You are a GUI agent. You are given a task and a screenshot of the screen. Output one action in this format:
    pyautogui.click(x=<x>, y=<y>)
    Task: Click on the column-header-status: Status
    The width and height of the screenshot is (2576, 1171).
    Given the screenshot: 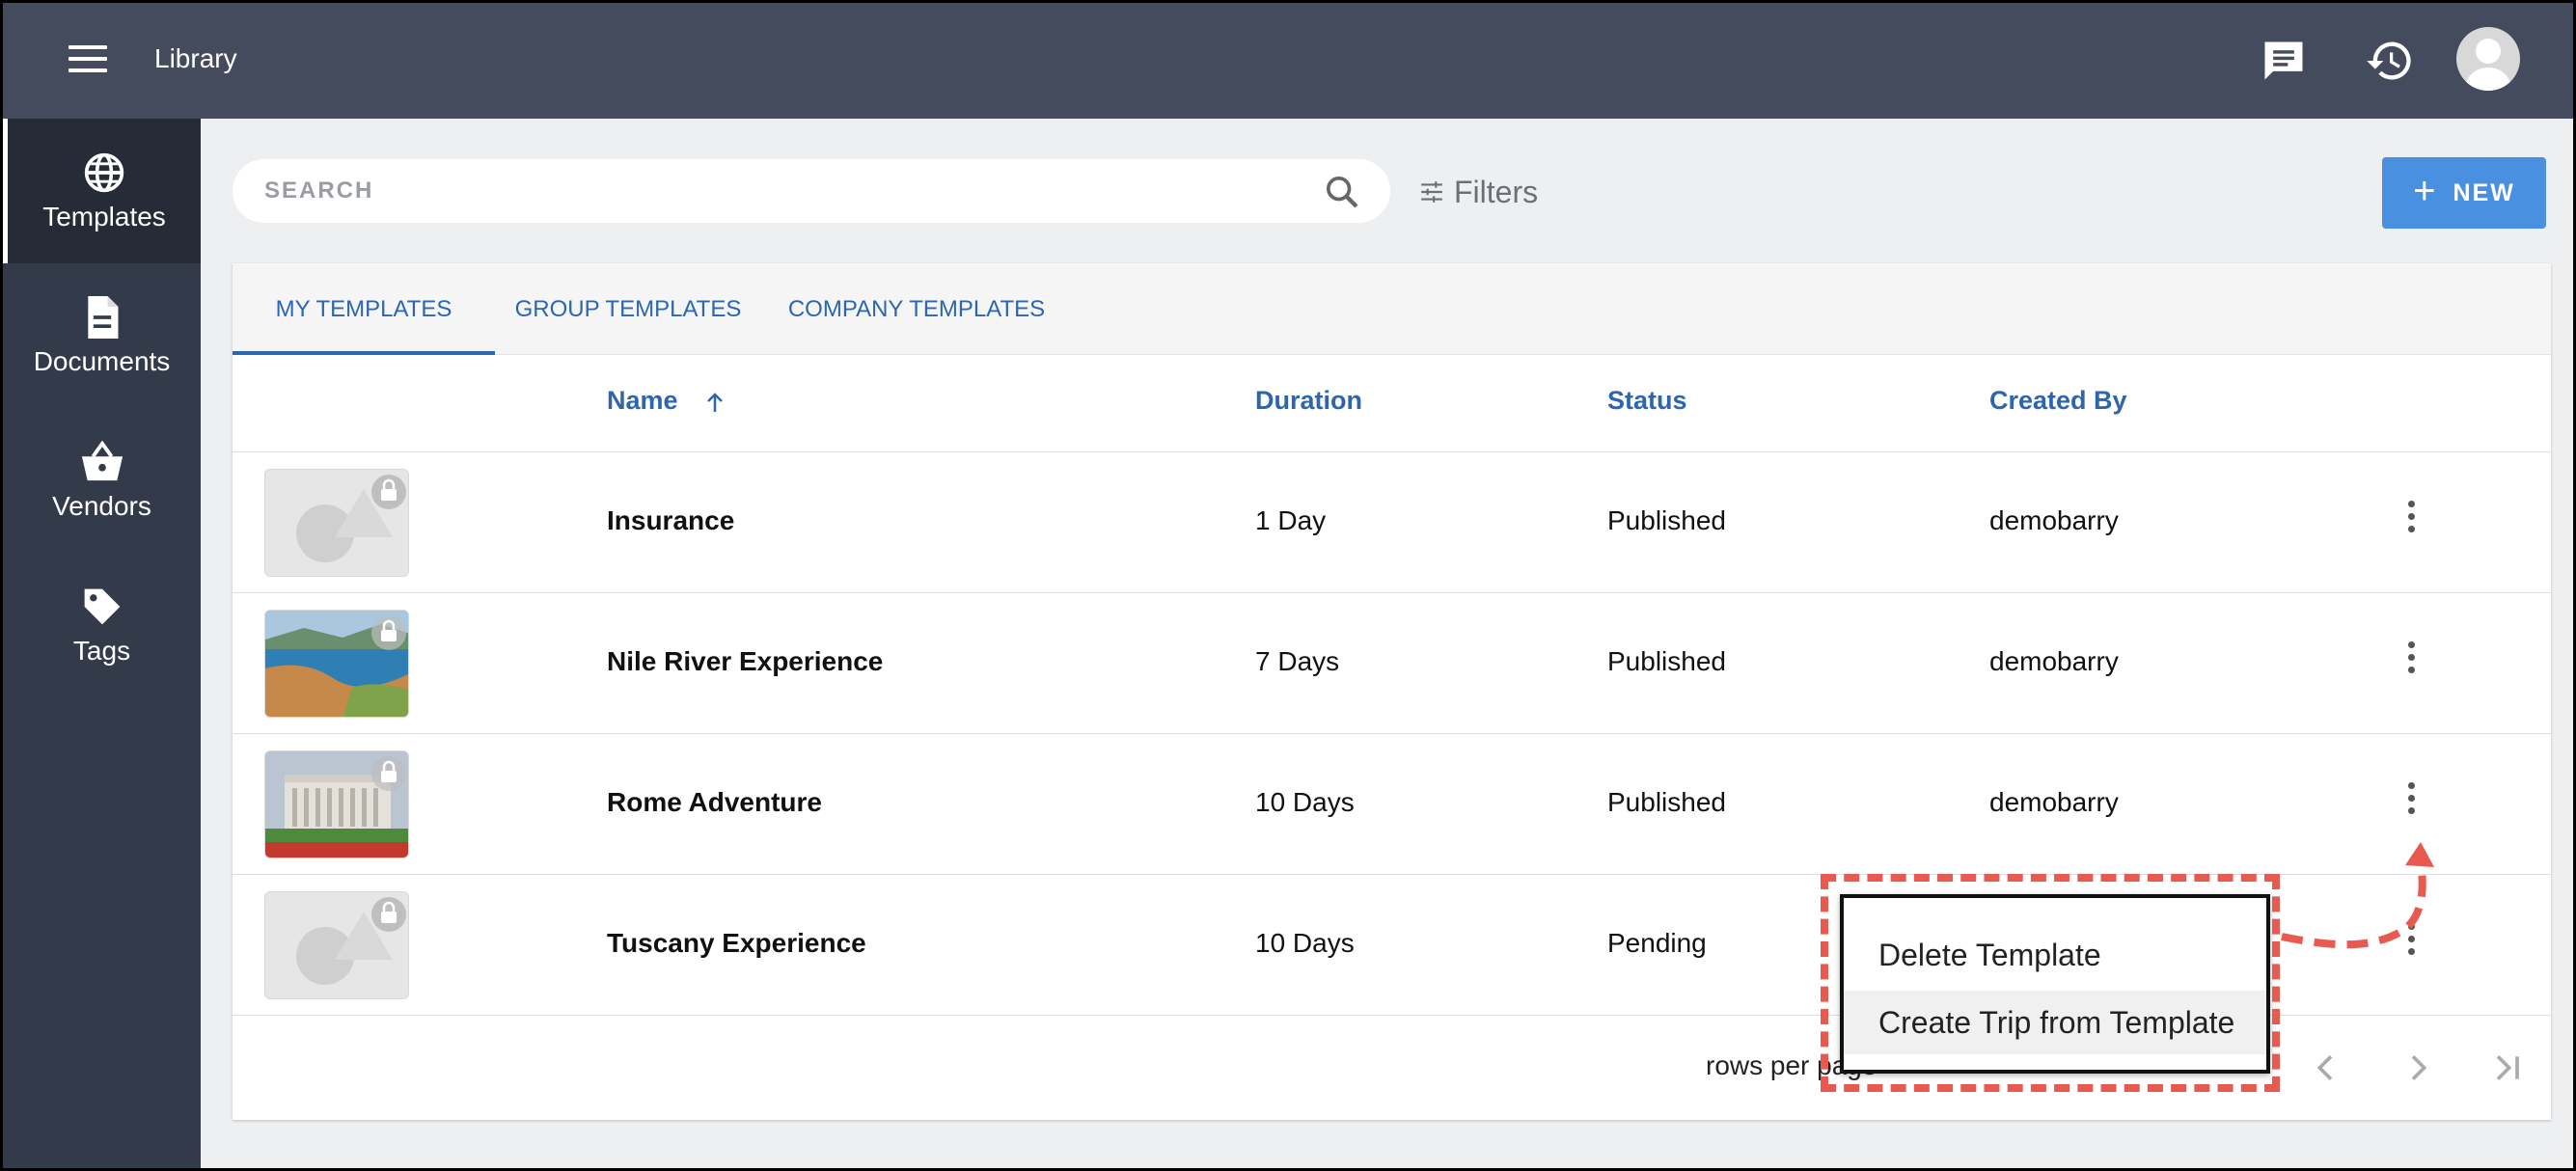 What is the action you would take?
    pyautogui.click(x=1647, y=401)
    